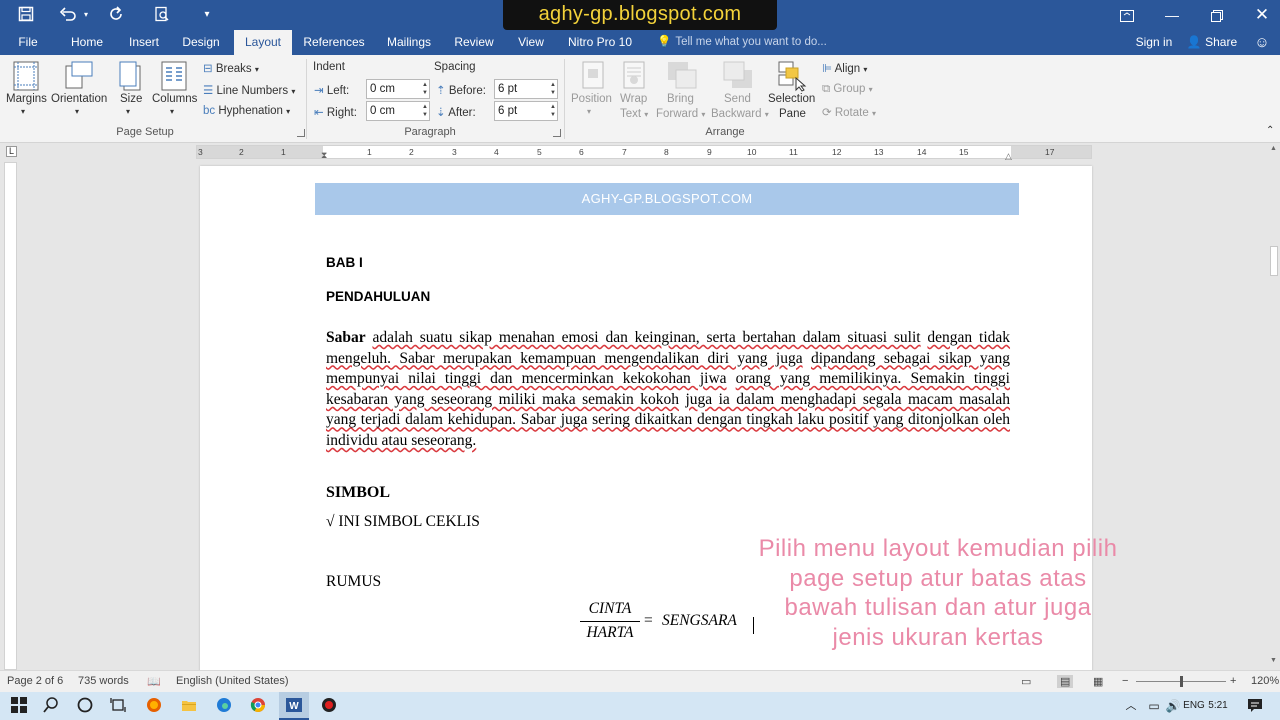  I want to click on columns-dropdown-icon: ▾, so click(172, 111).